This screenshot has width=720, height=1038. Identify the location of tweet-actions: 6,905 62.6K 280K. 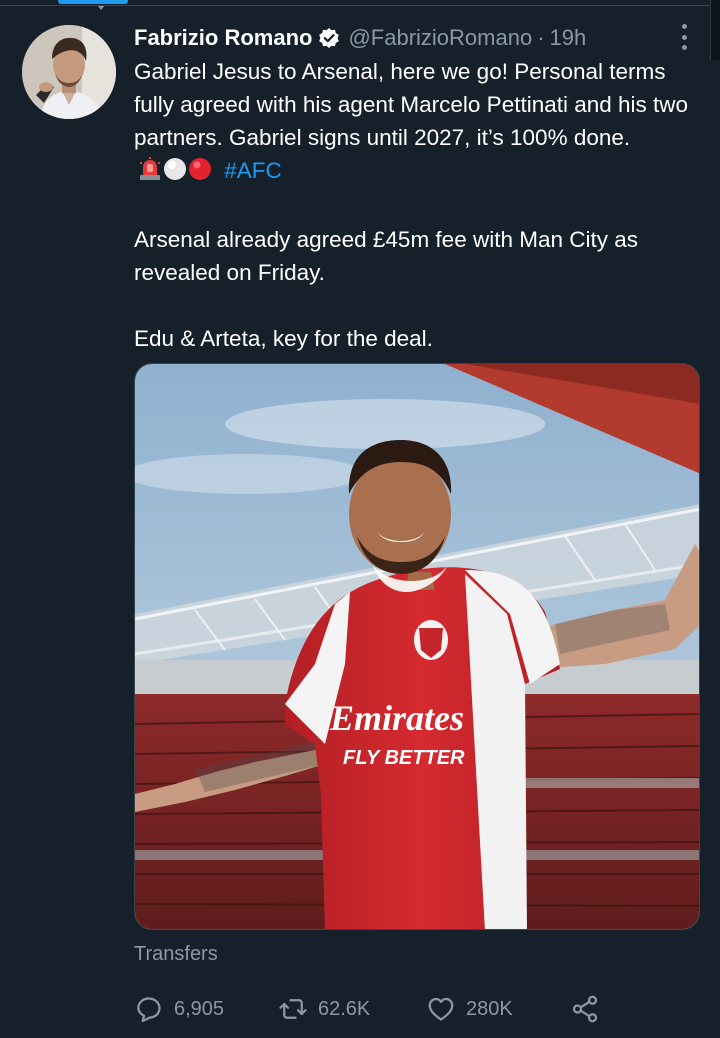
(374, 1009).